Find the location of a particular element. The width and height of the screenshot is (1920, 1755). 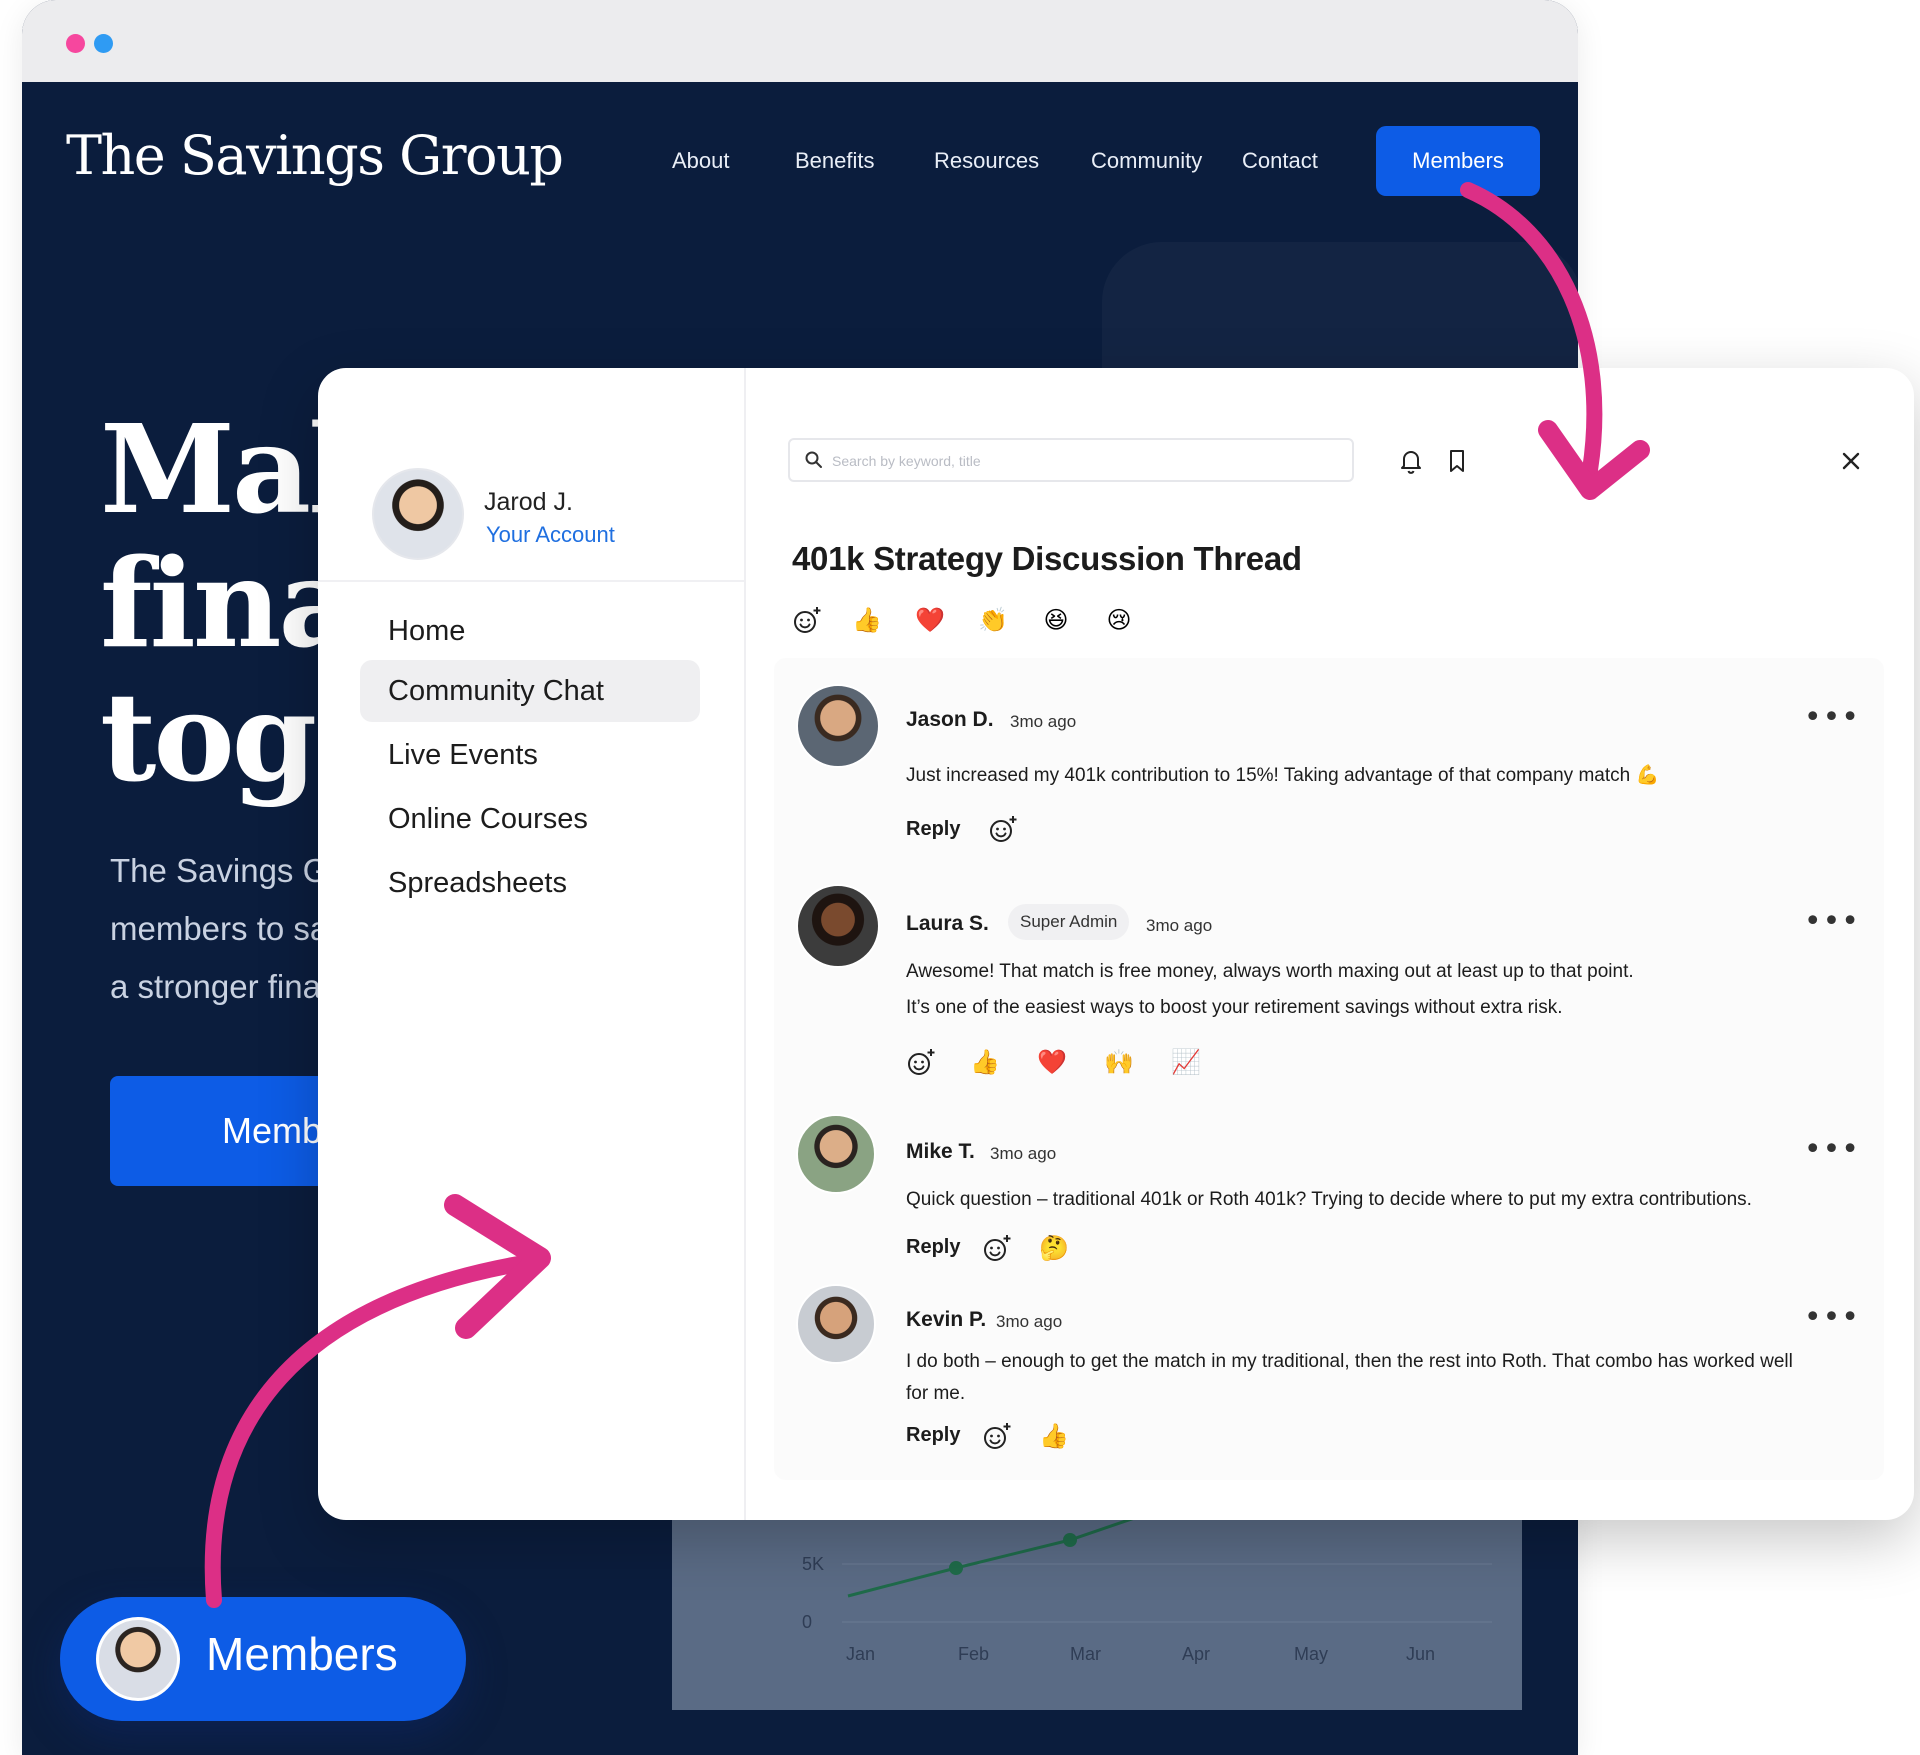

sidebar-item-live-events: Live Events is located at coordinates (530, 755).